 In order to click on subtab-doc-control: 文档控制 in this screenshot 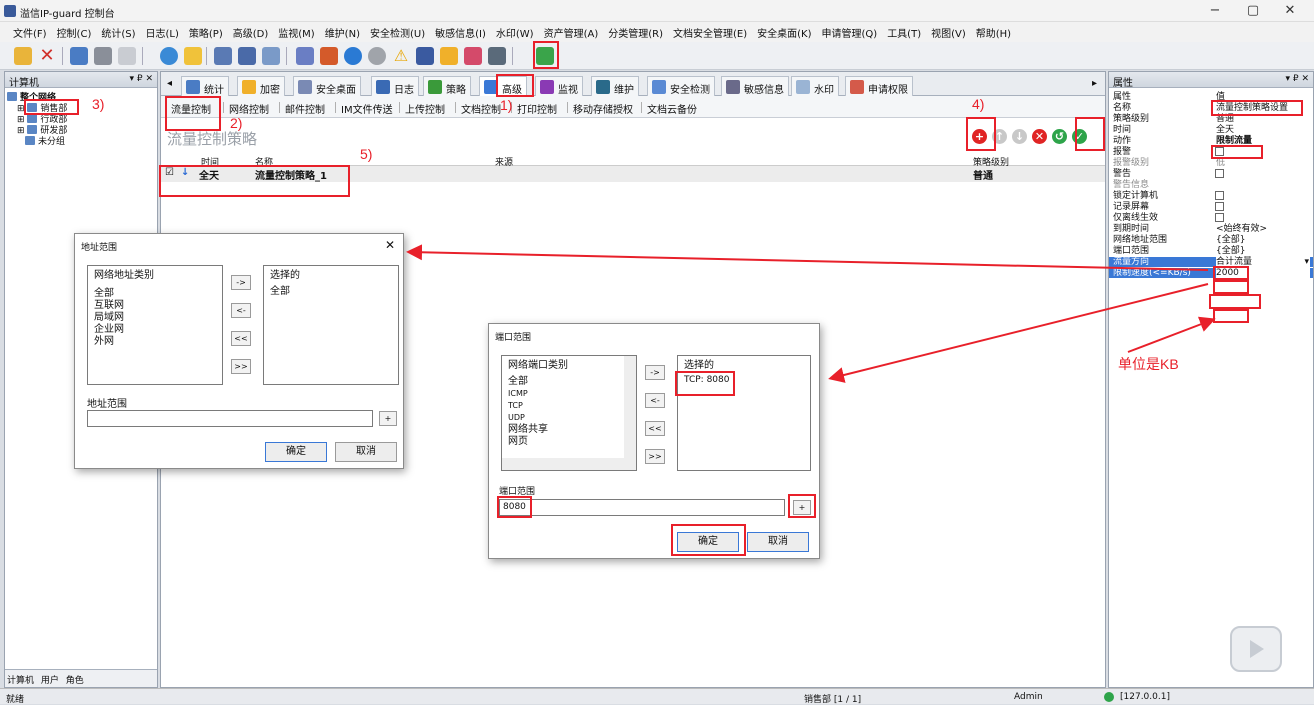, I will do `click(481, 108)`.